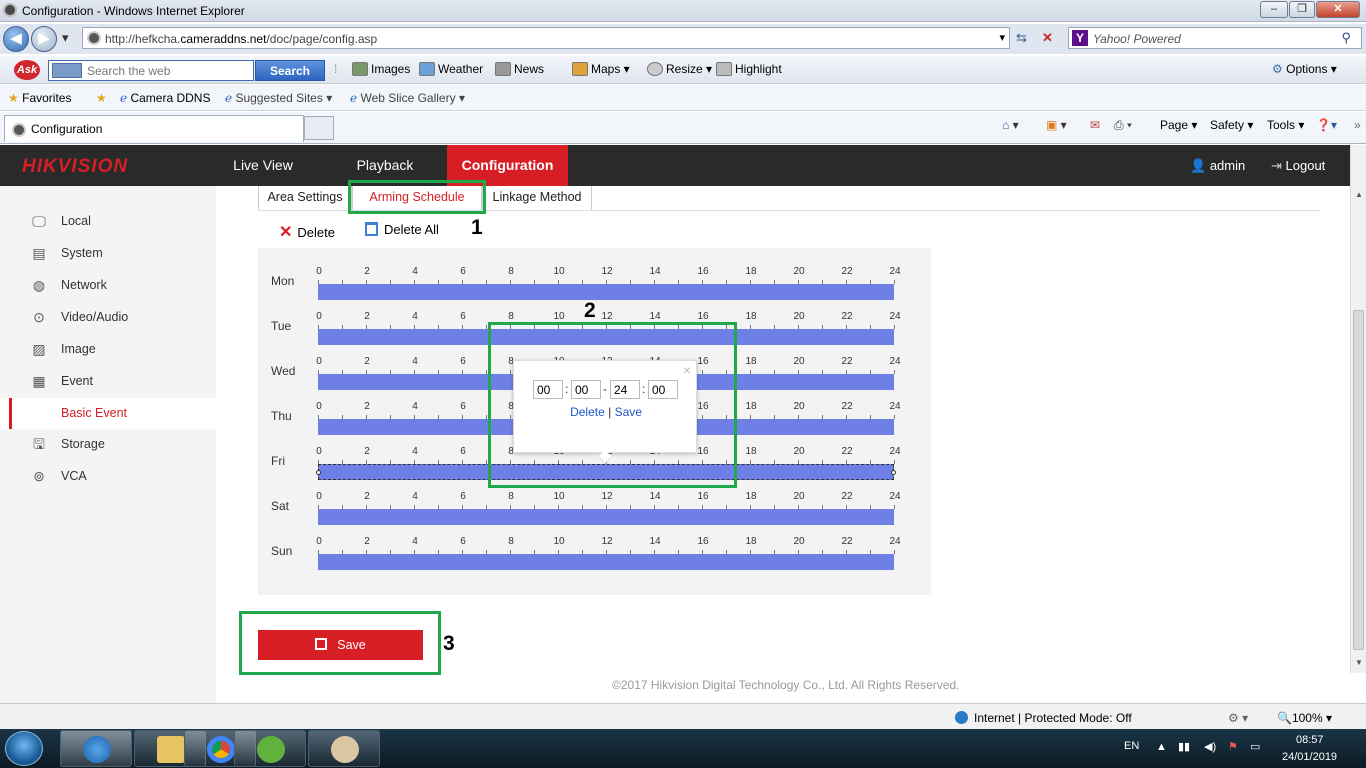 The width and height of the screenshot is (1366, 768). I want to click on hour-tick-label: 2, so click(367, 271).